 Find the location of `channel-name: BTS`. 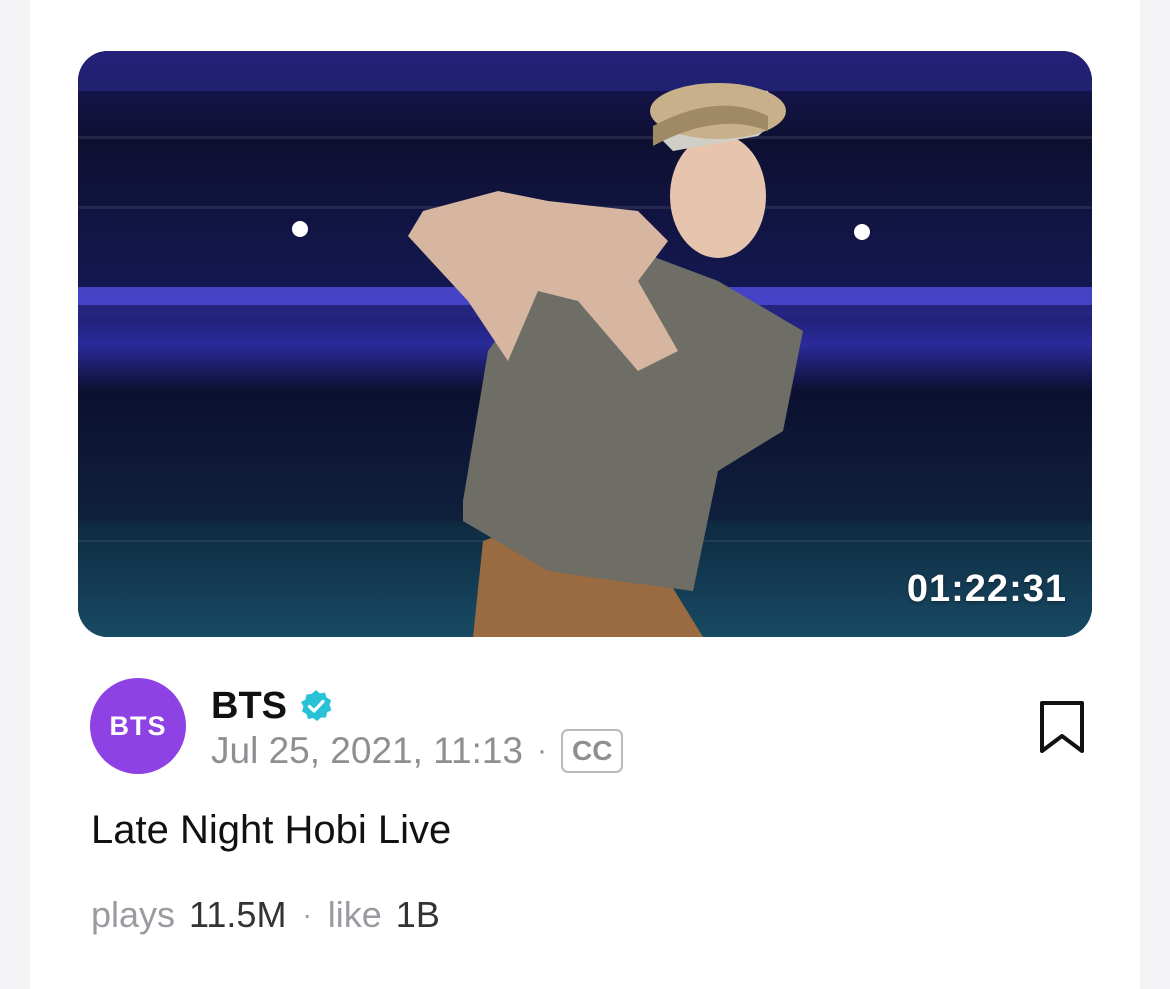

channel-name: BTS is located at coordinates (249, 706).